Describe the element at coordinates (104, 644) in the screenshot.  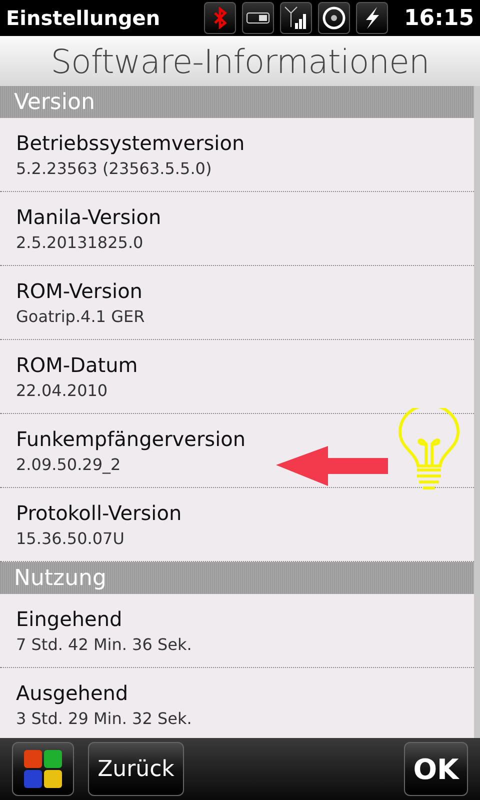
I see `info-value: 7 Std. 42 Min. 36 Sek.` at that location.